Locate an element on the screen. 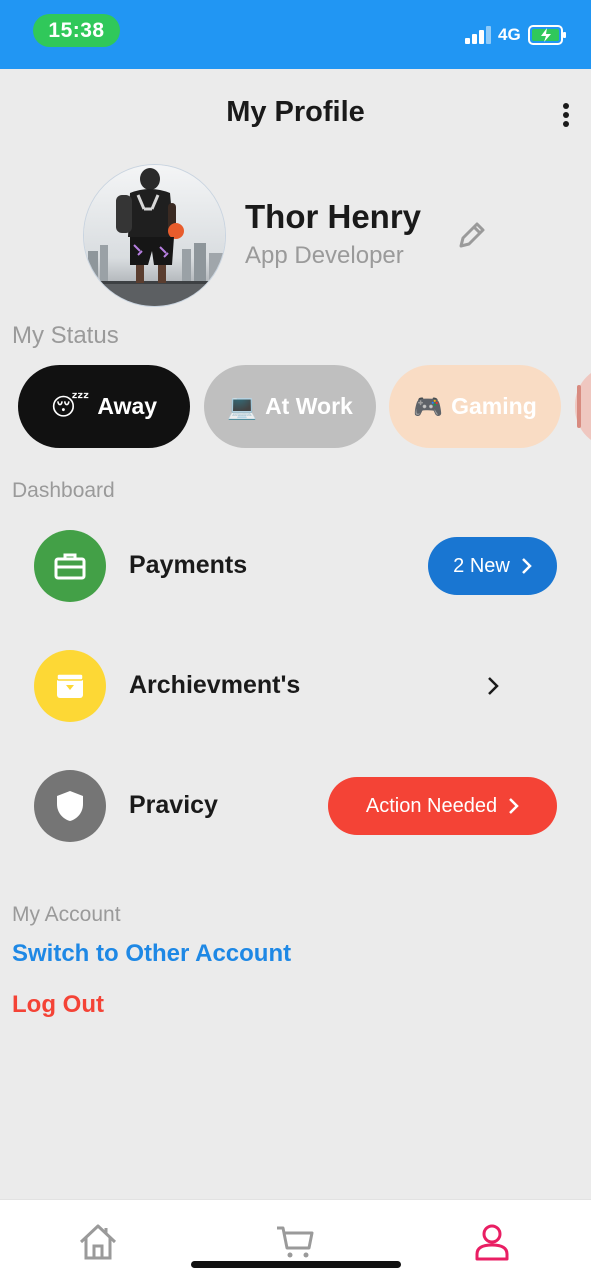  network-type: 4G is located at coordinates (509, 34).